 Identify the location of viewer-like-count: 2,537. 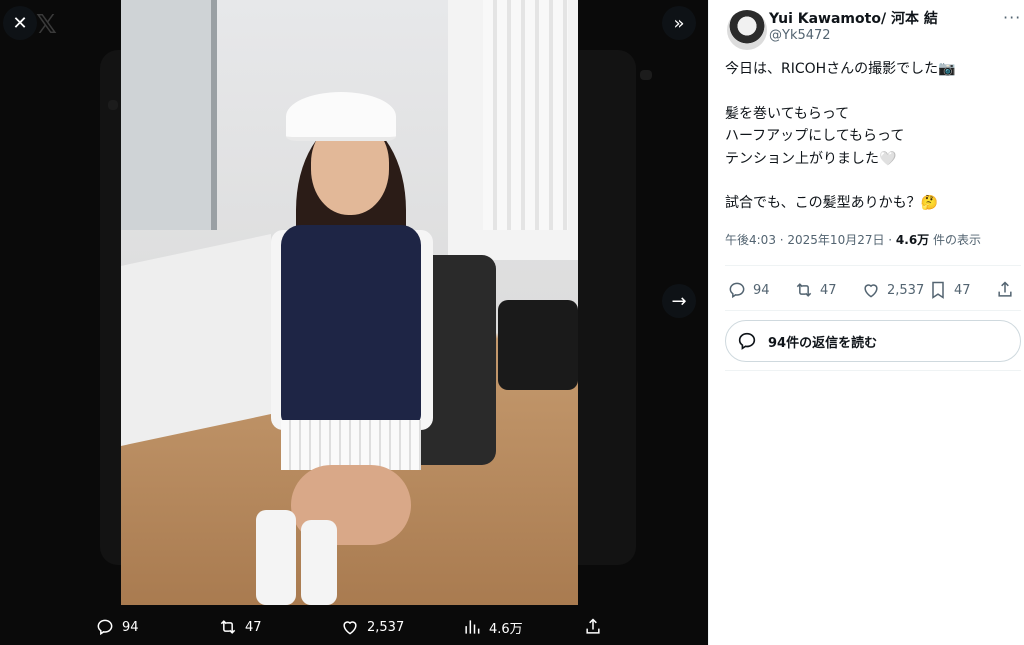
(386, 627).